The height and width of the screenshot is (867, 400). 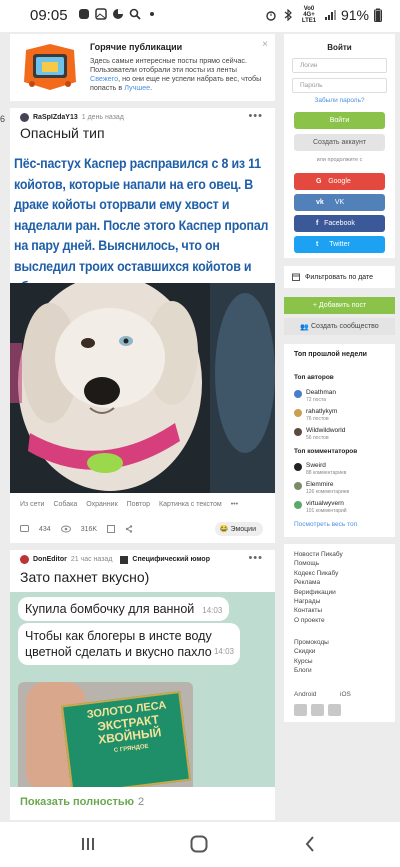 I want to click on ios-label: iOS, so click(x=345, y=694).